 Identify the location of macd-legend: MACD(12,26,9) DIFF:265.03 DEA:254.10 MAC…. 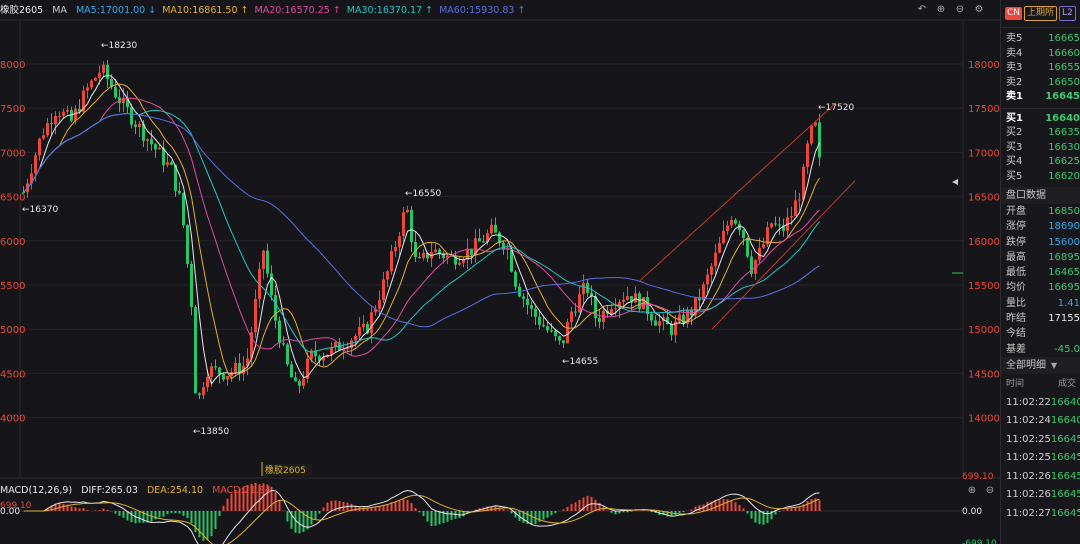
(138, 491).